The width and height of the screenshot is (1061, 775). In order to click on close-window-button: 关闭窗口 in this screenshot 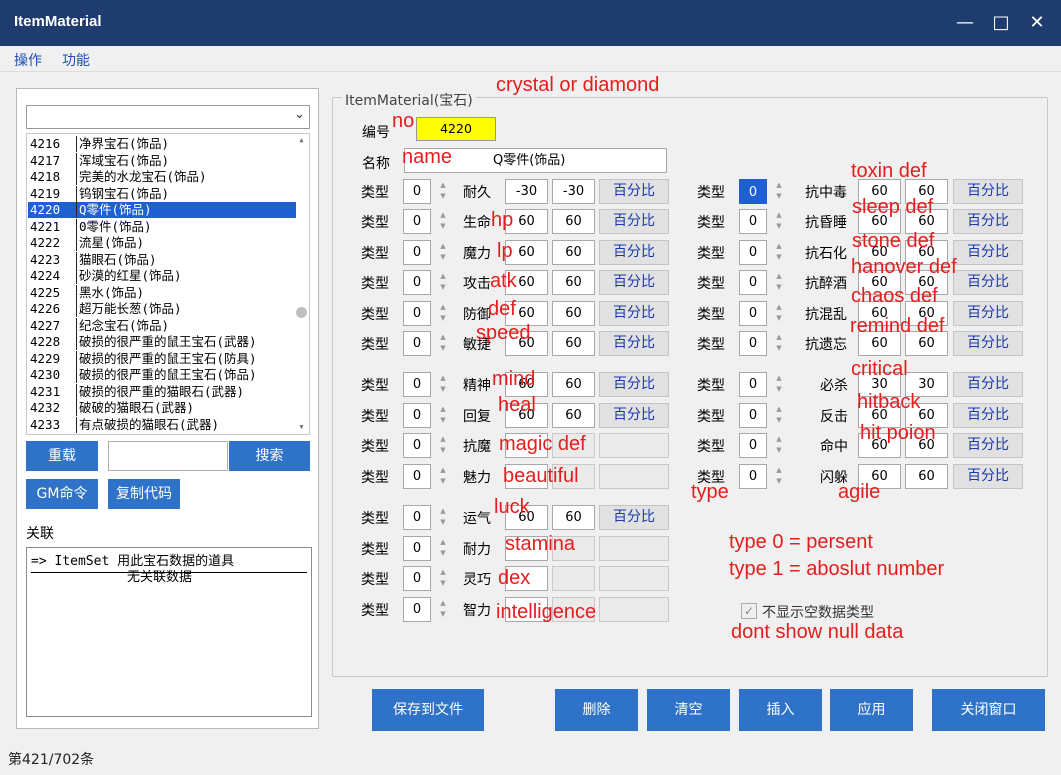, I will do `click(988, 710)`.